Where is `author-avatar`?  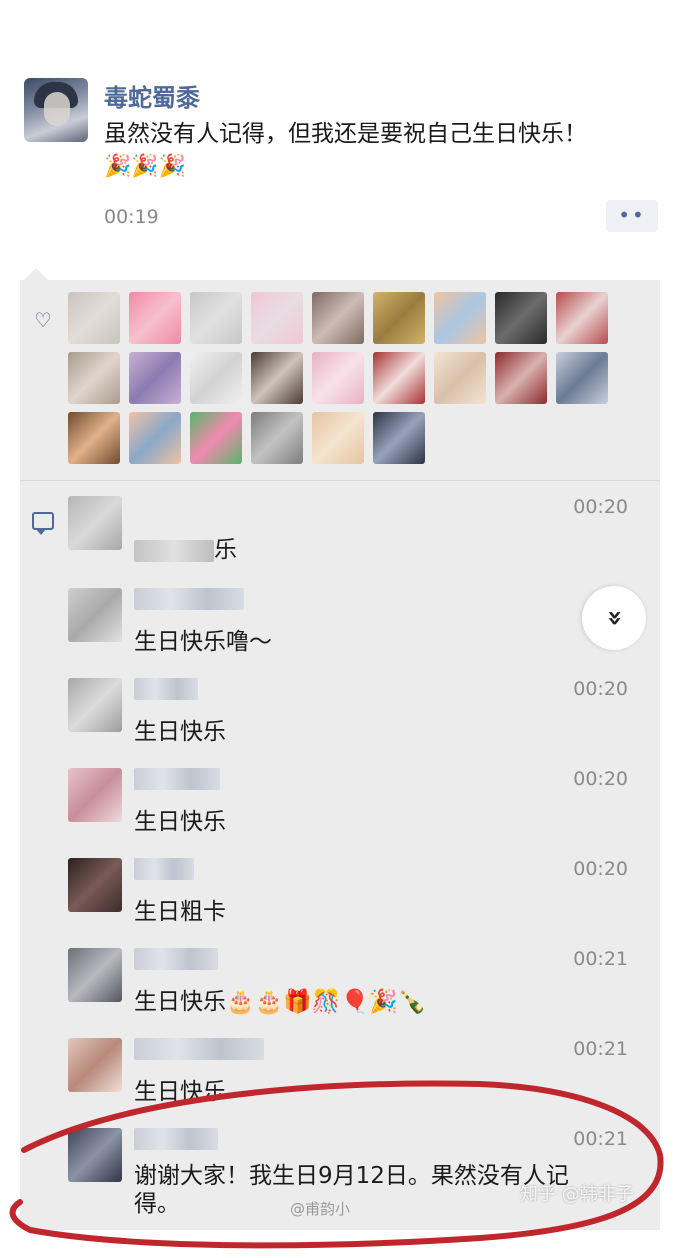
author-avatar is located at coordinates (56, 110).